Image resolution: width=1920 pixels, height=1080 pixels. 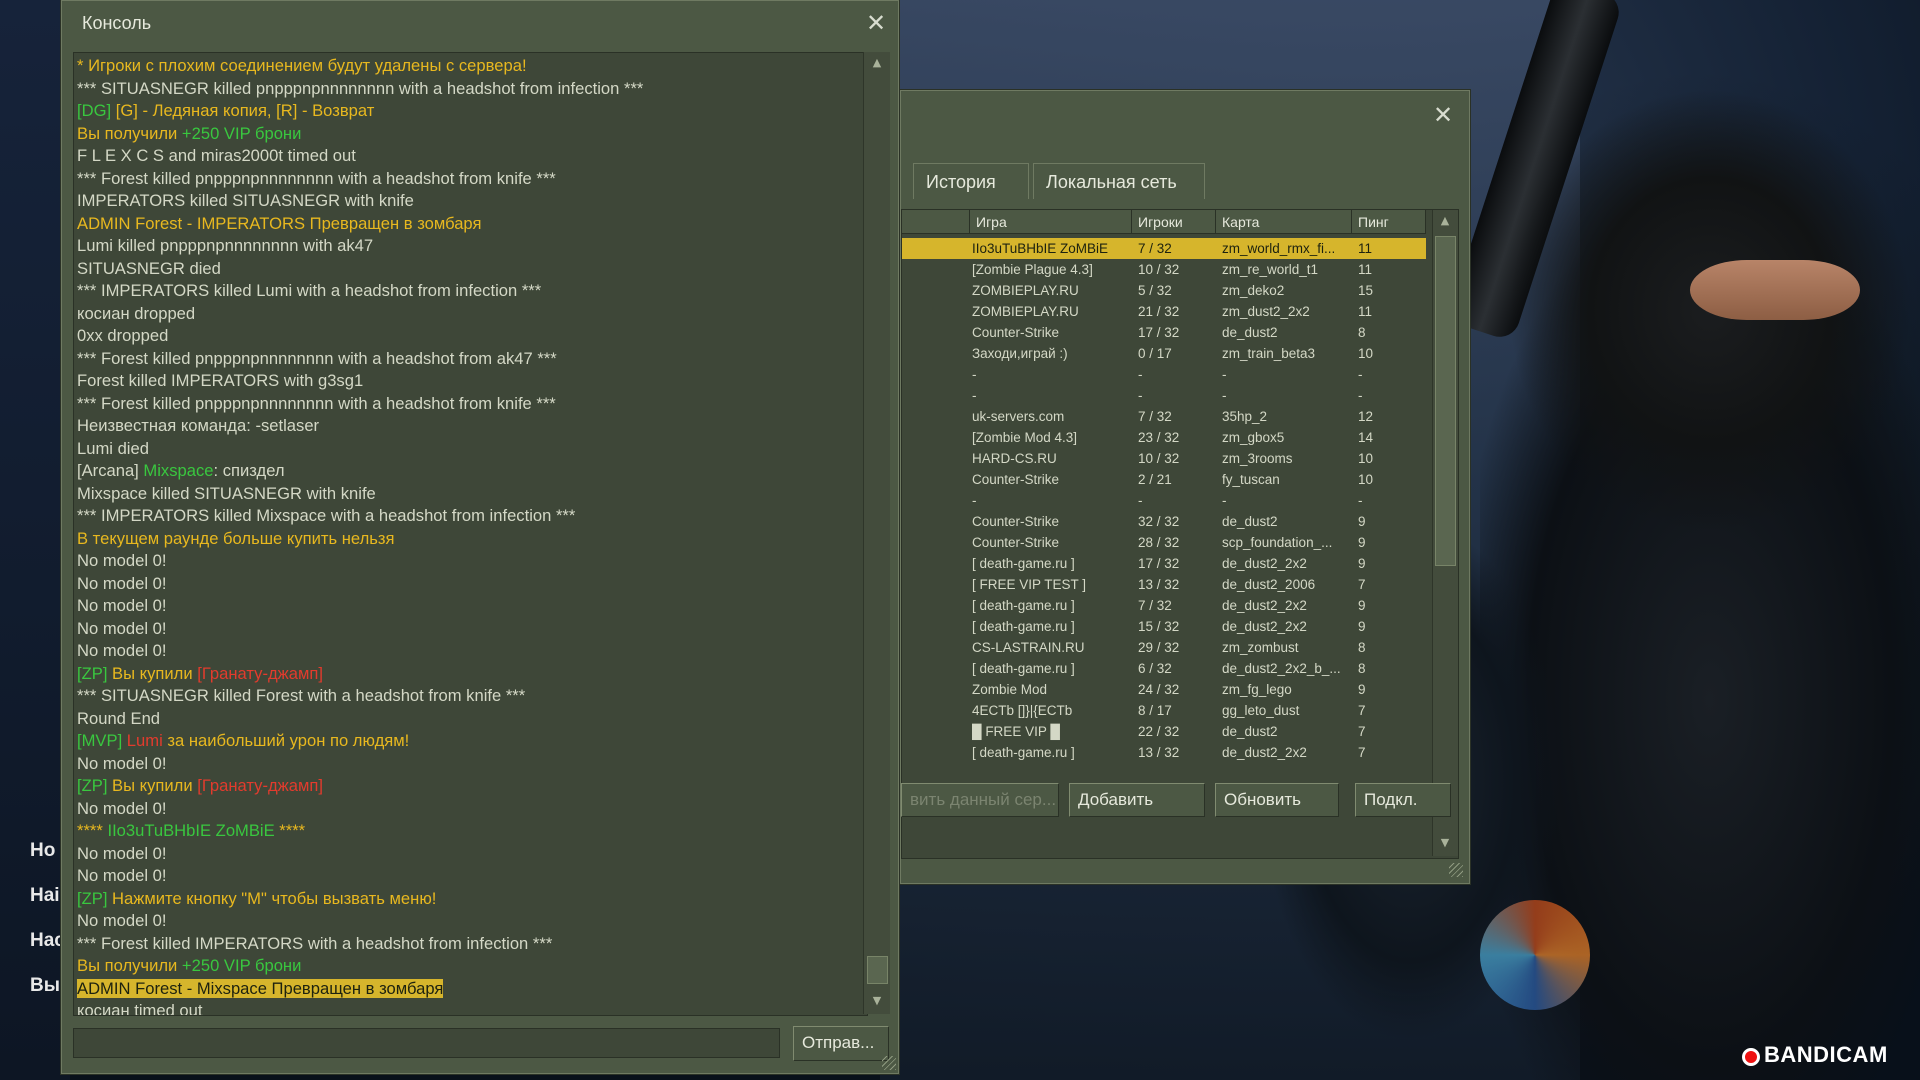 What do you see at coordinates (1403, 800) in the screenshot?
I see `connect-button: Подкл.` at bounding box center [1403, 800].